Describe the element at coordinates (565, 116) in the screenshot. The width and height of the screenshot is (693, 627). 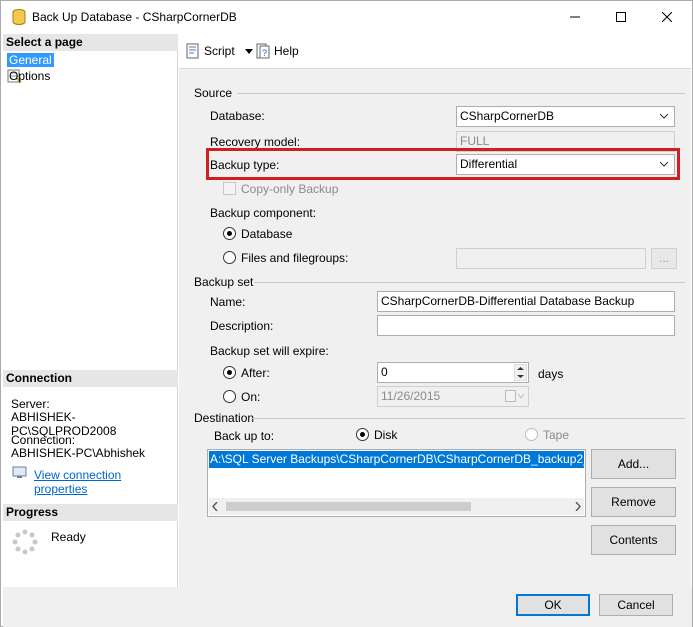
I see `database-combo: CSharpCornerDB` at that location.